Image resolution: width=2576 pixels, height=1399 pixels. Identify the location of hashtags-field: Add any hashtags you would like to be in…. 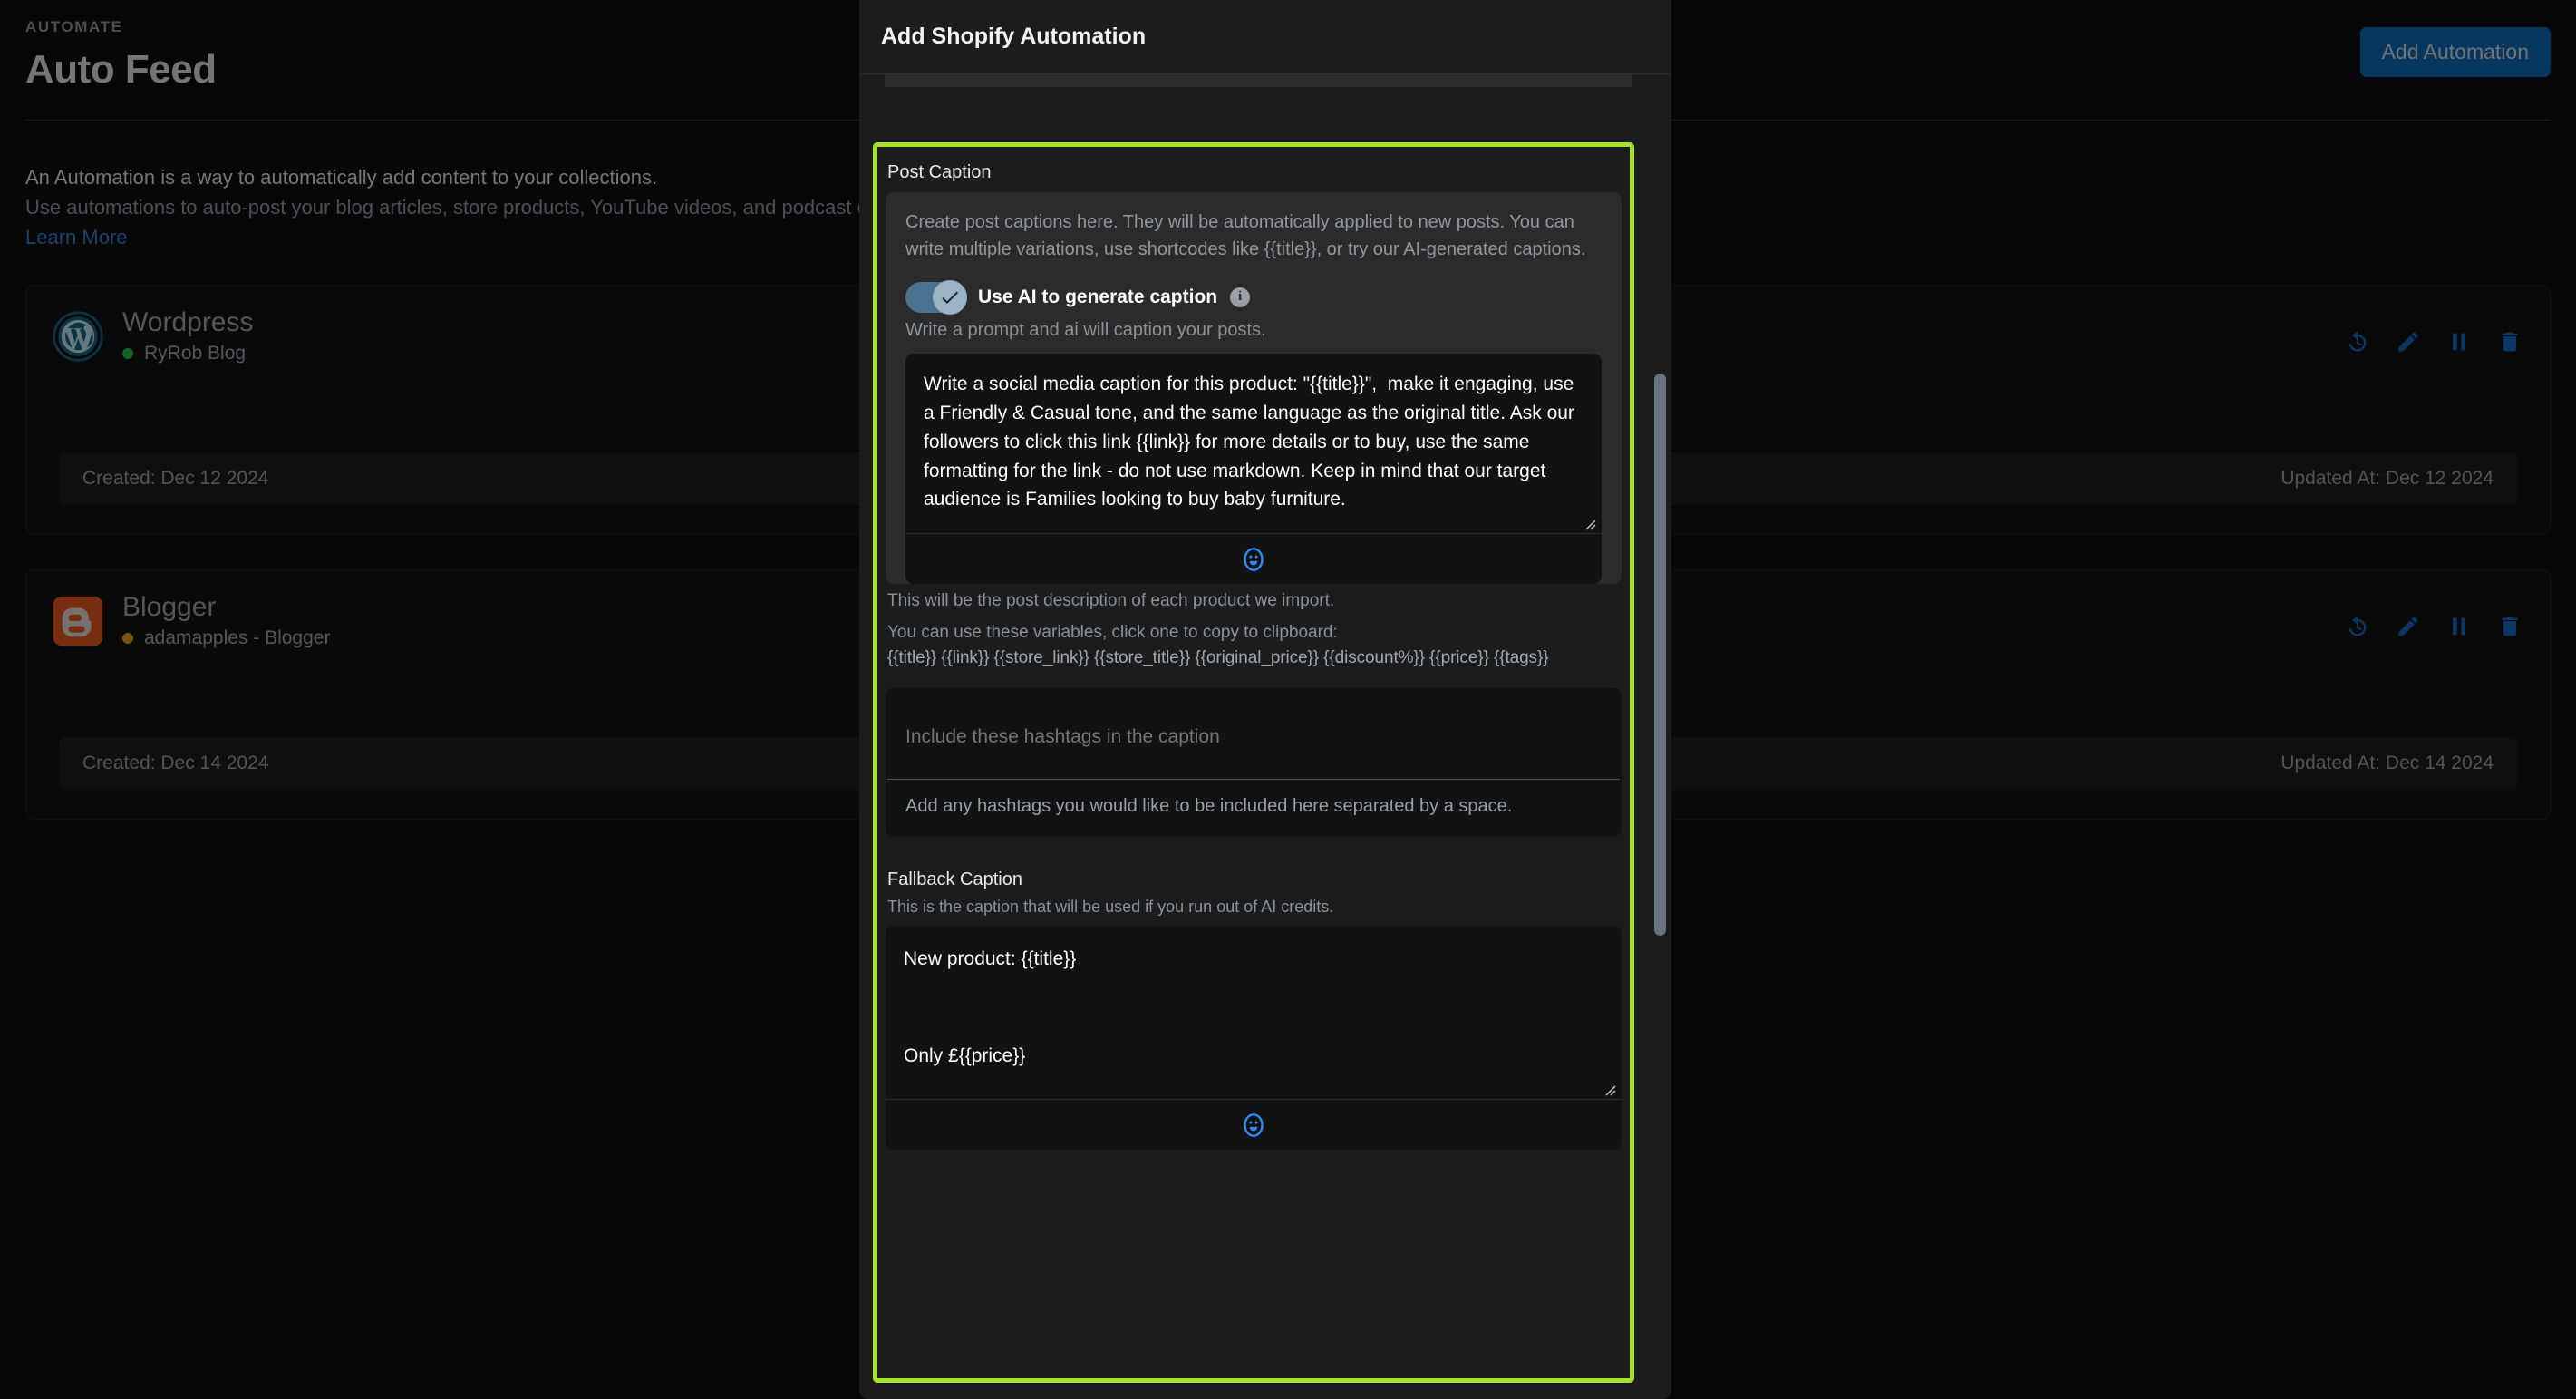
(1254, 763).